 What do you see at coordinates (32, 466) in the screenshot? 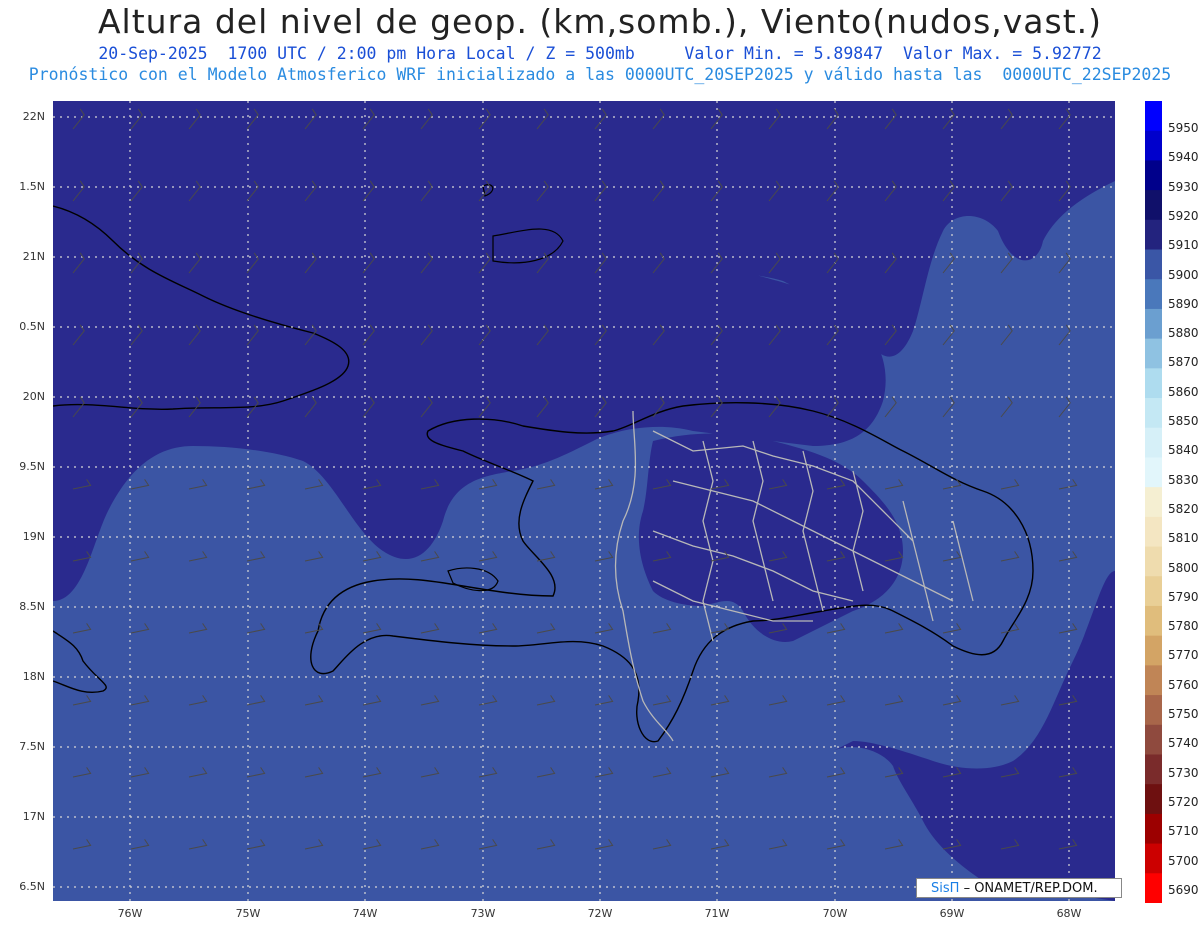
I see `lat-label: 9.5N` at bounding box center [32, 466].